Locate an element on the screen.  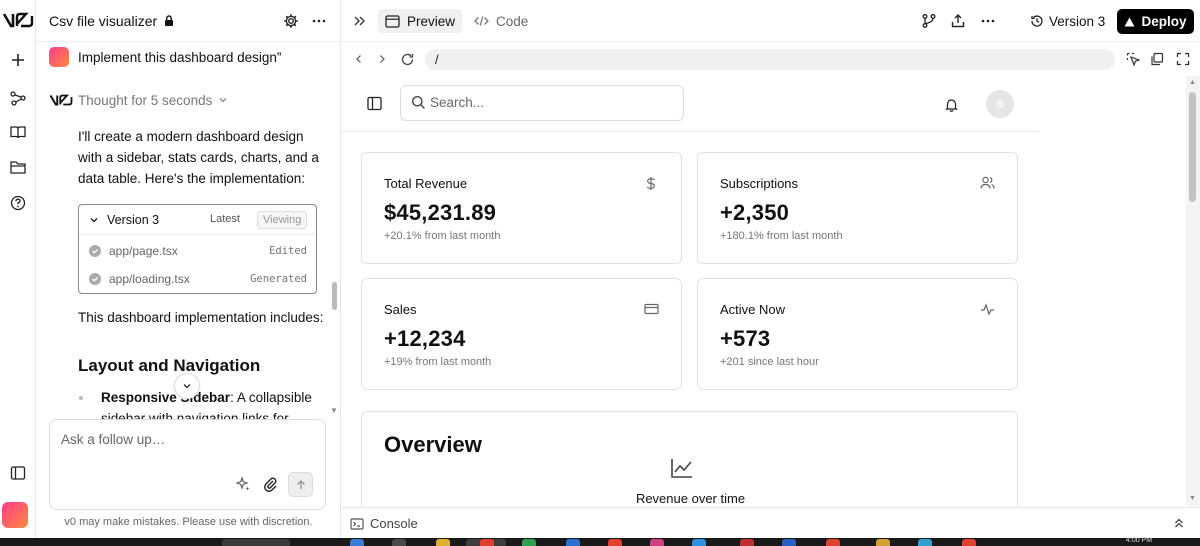
bell-icon is located at coordinates (951, 105).